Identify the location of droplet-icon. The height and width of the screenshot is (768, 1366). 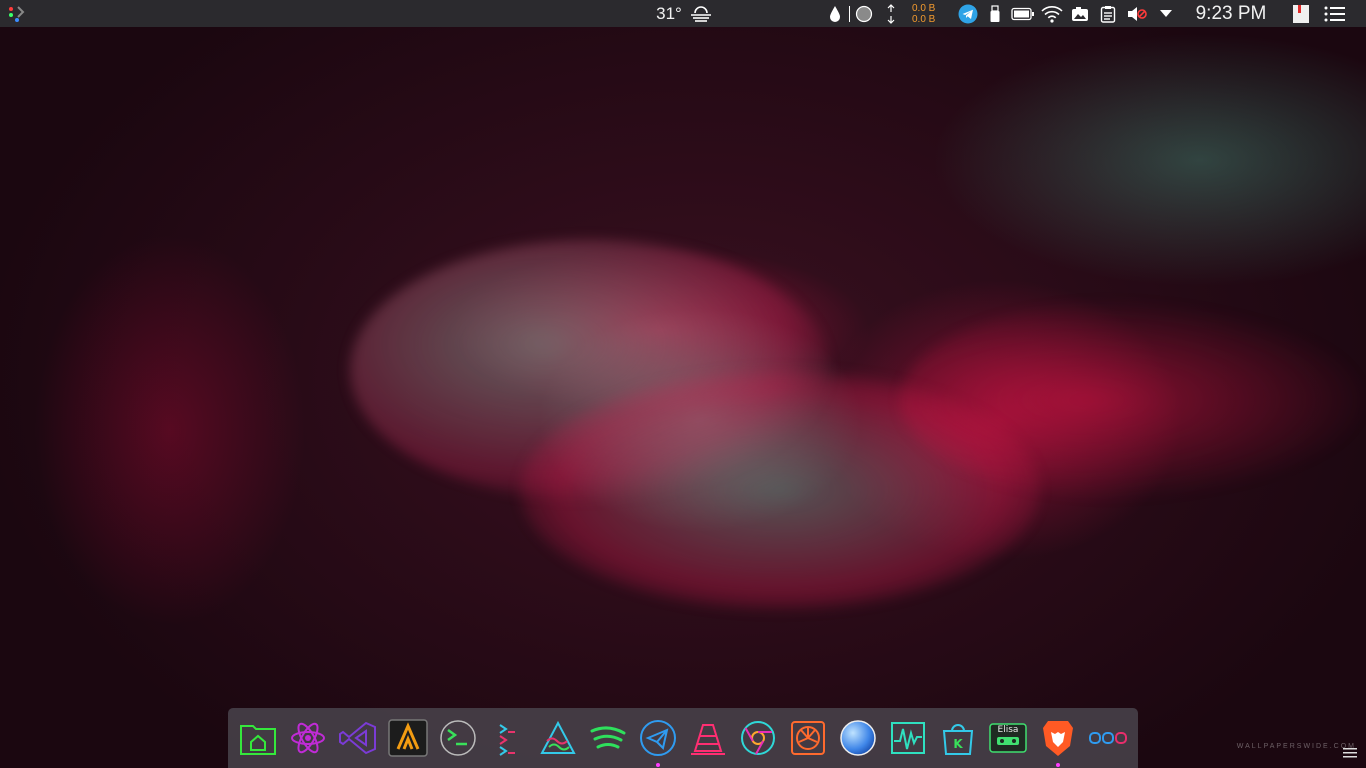
(835, 13).